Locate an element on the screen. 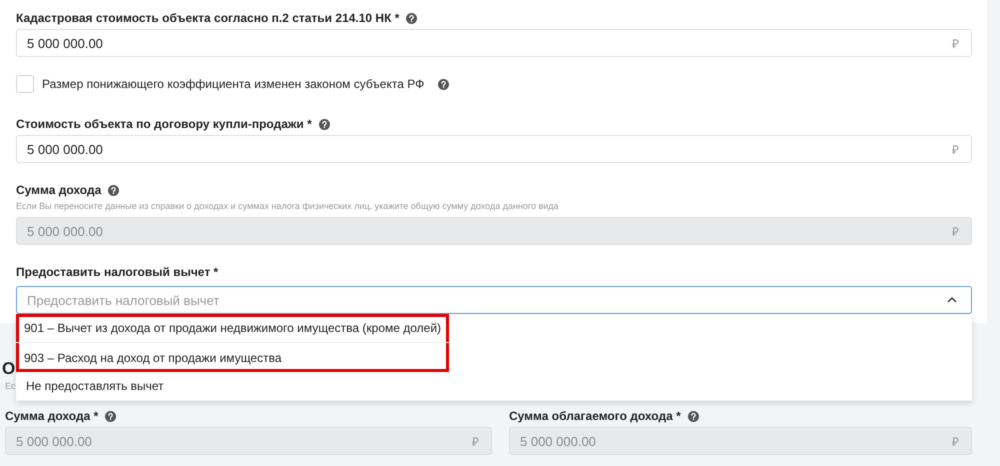  field-hint: Если Вы переносите данные из справки о доходах и суммах налога физических лиц, укажите общую сумму дохода данного вида is located at coordinates (288, 206).